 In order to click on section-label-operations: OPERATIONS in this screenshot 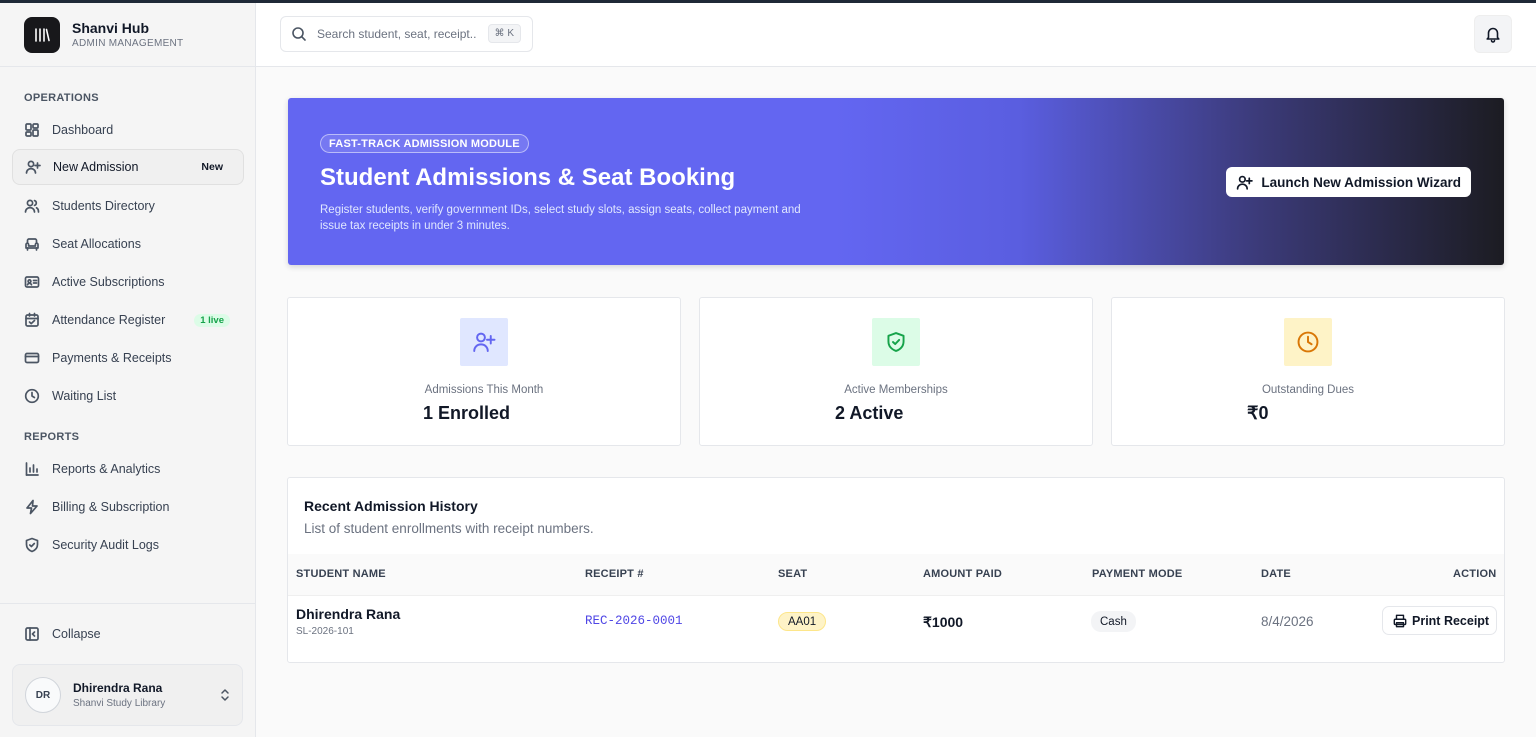, I will do `click(61, 98)`.